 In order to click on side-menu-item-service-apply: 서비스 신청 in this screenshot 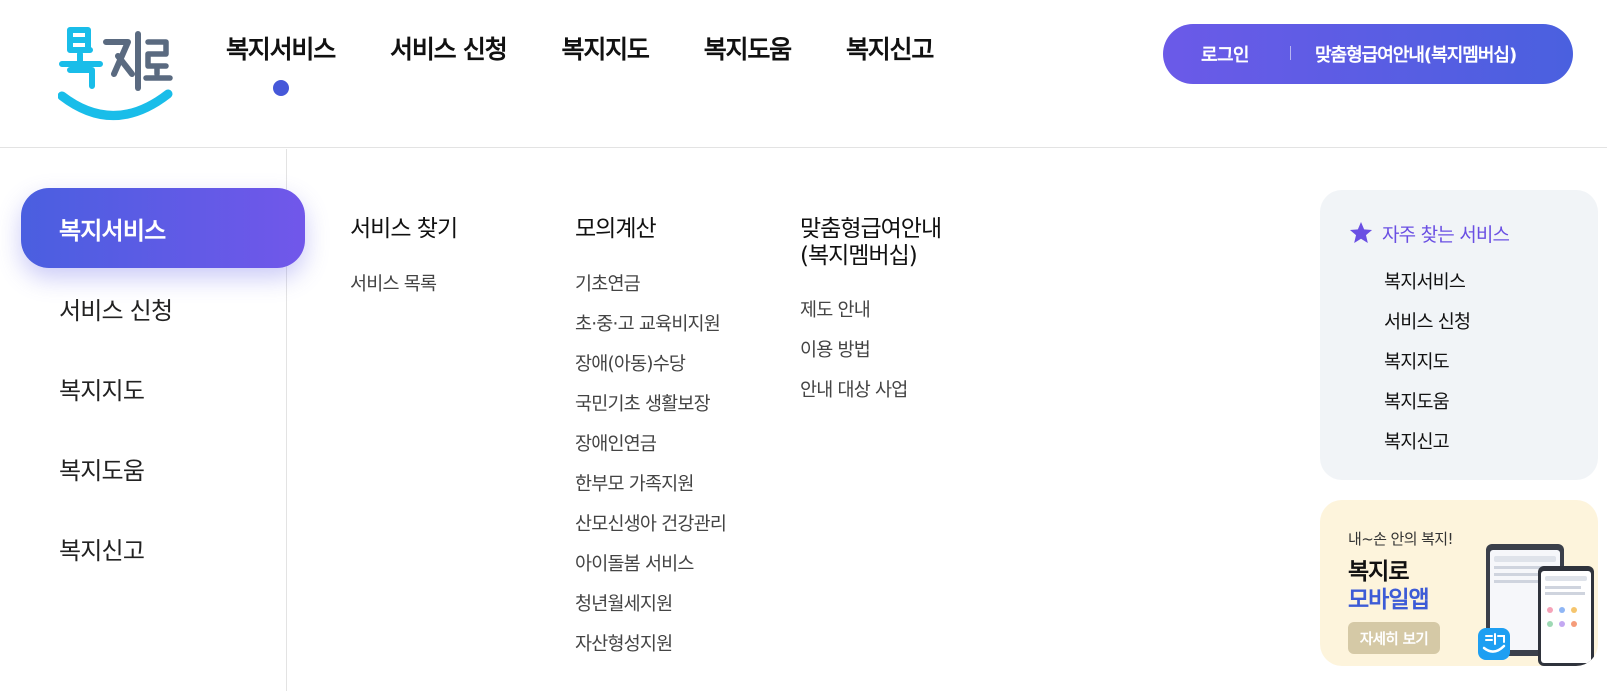, I will do `click(163, 308)`.